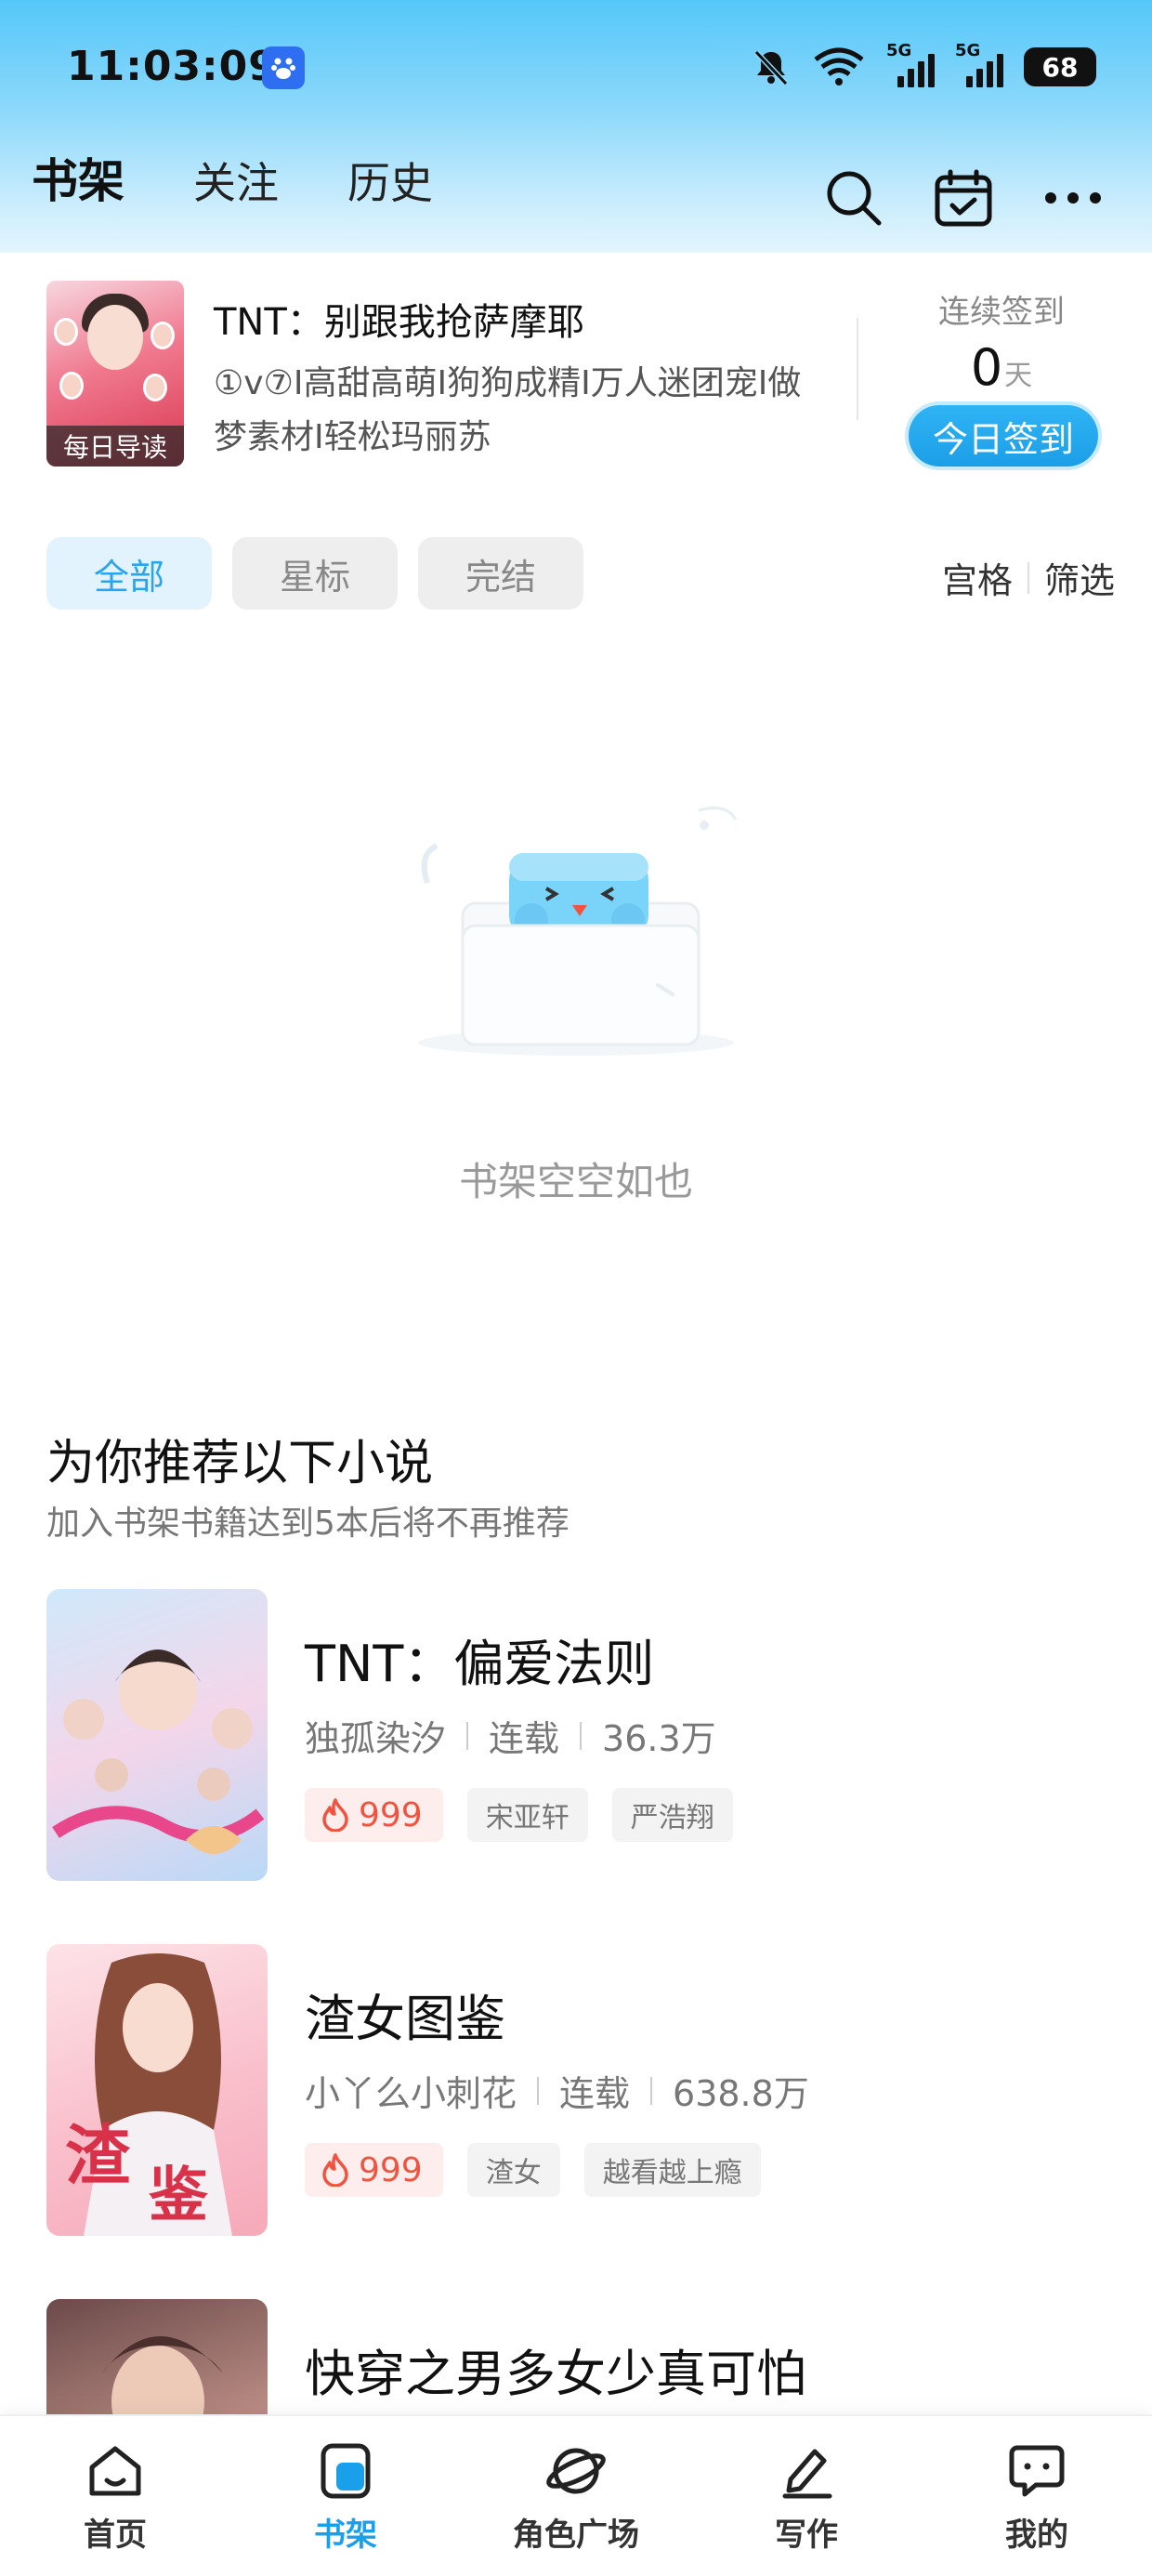  Describe the element at coordinates (576, 69) in the screenshot. I see `status-bar: 11:03:09 5G 5G 68` at that location.